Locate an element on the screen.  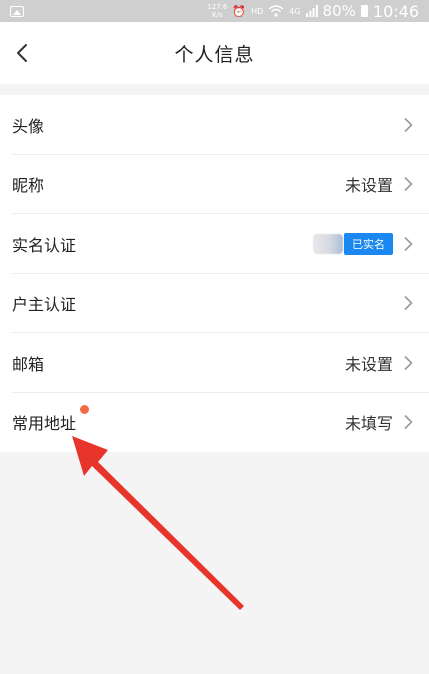
householder-verification-label: 户主认证 is located at coordinates (44, 305).